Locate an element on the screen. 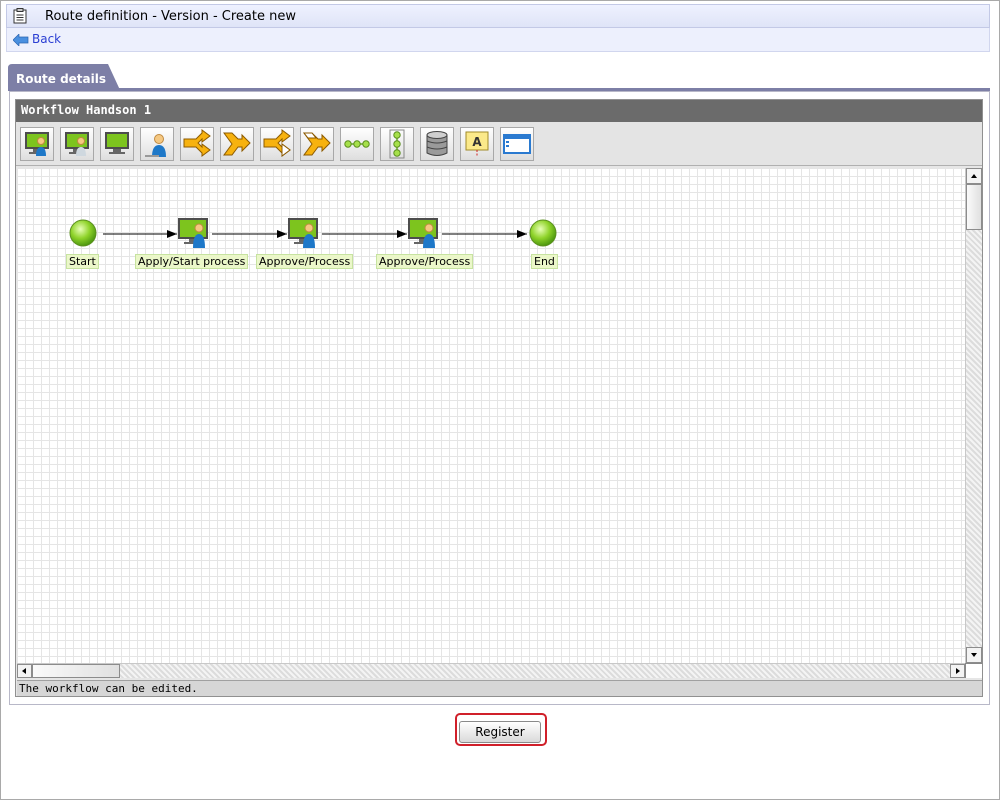  split-start-icon is located at coordinates (277, 144).